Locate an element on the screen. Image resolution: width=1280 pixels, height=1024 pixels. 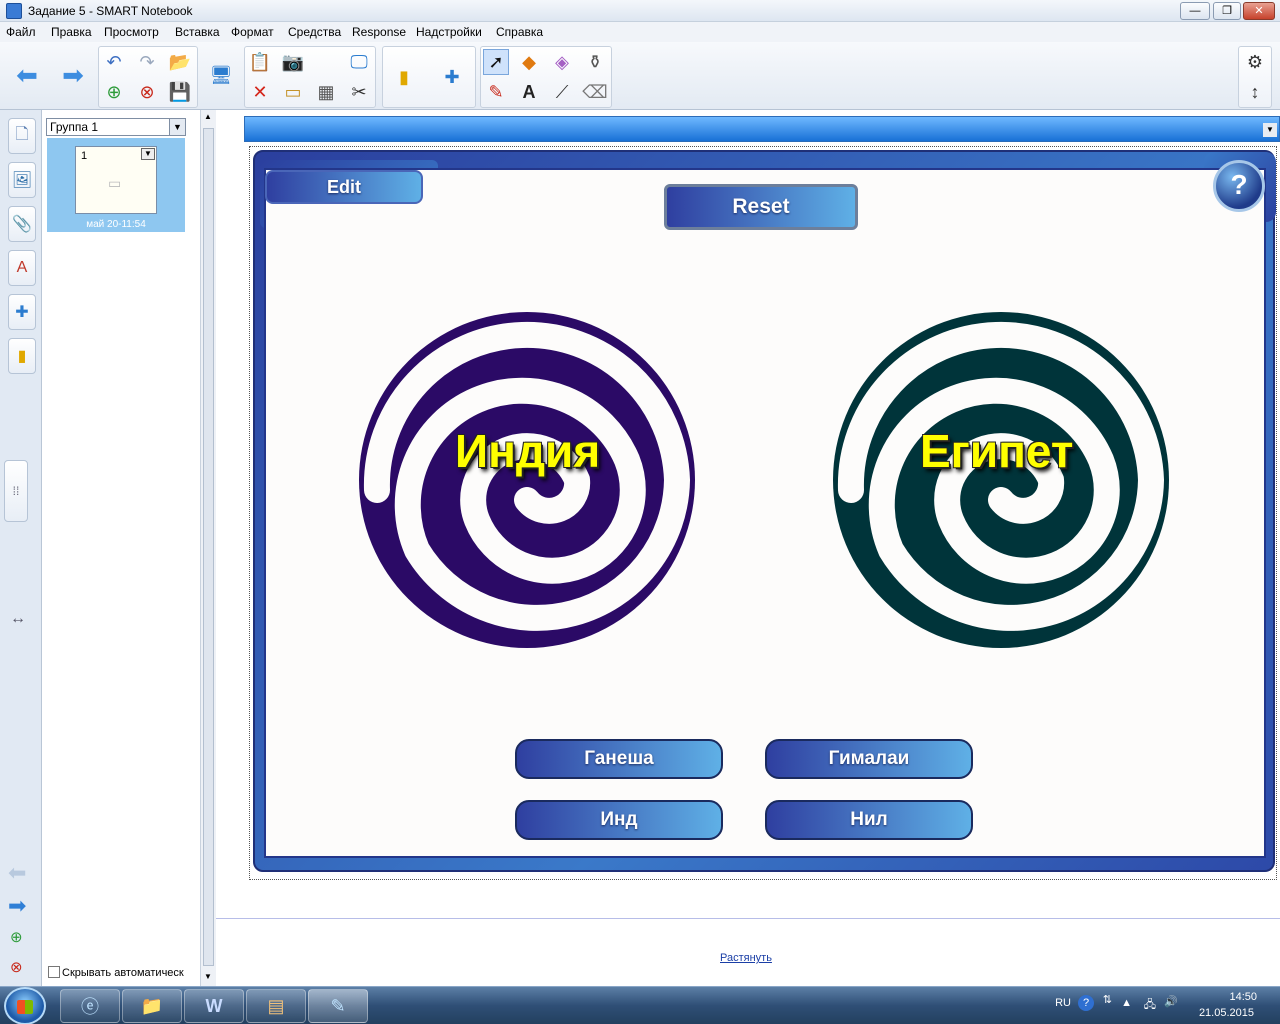
open-folder-icon: 📂 is located at coordinates (180, 62).